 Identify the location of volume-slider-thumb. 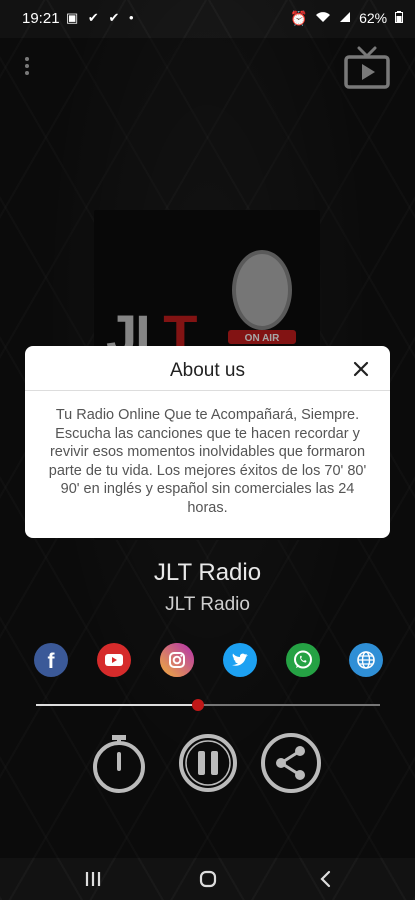
(197, 705).